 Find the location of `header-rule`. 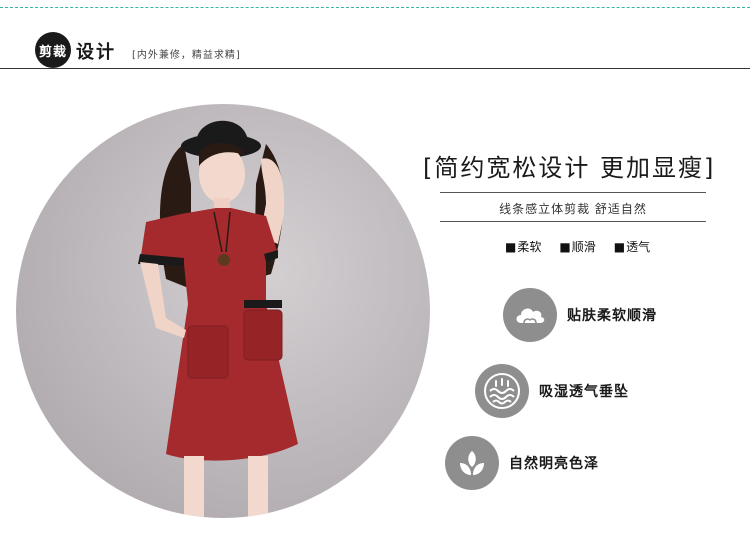

header-rule is located at coordinates (375, 68).